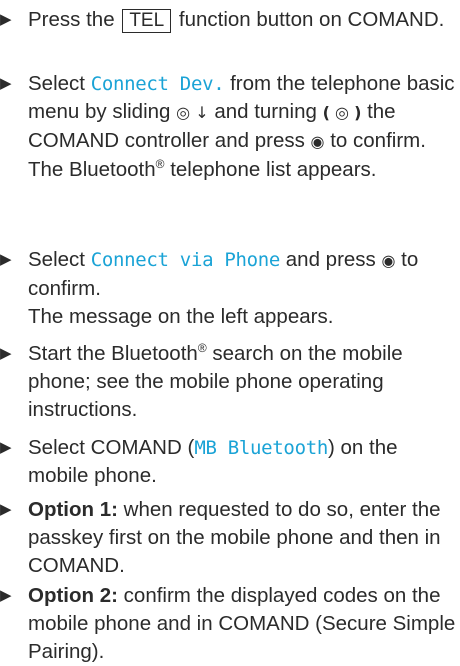  I want to click on controller-slide-down-icon: ◎ ↓, so click(192, 112).